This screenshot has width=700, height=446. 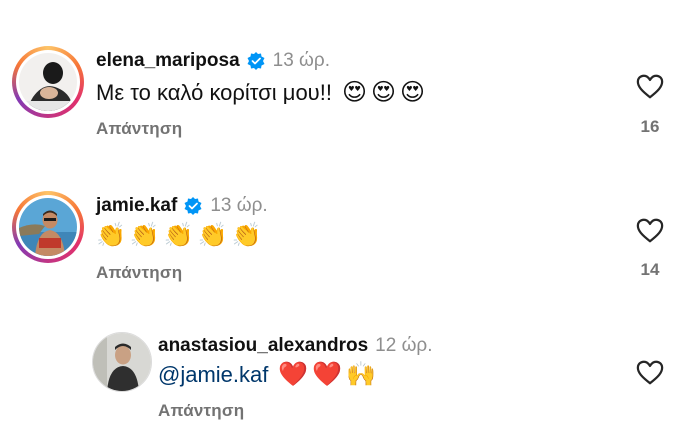 I want to click on mention-link: @jamie.kaf, so click(x=213, y=375).